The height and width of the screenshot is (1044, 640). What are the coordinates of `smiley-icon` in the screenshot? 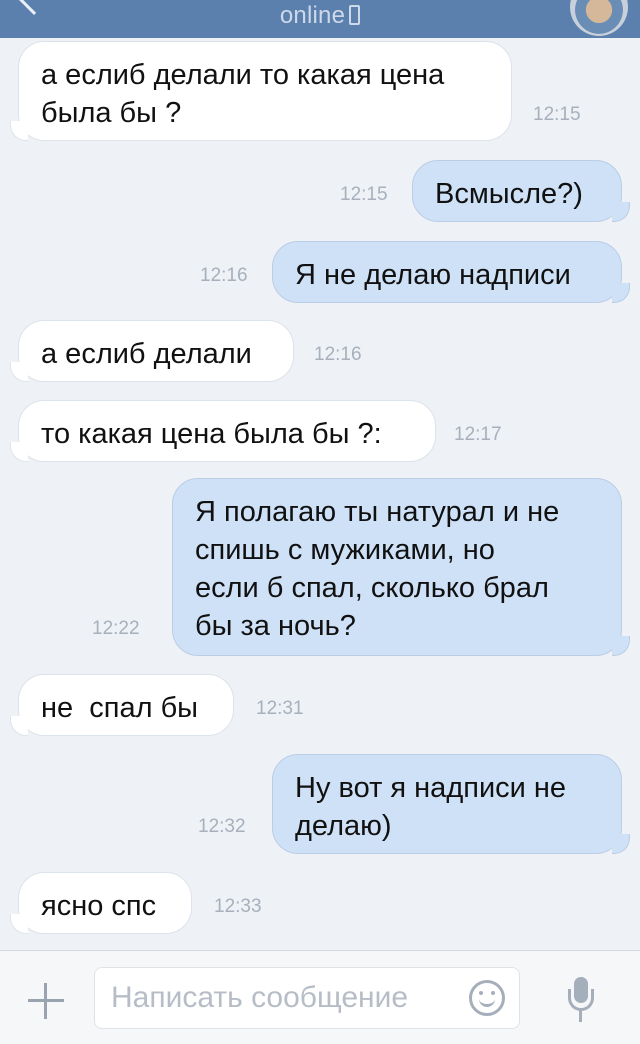 It's located at (487, 998).